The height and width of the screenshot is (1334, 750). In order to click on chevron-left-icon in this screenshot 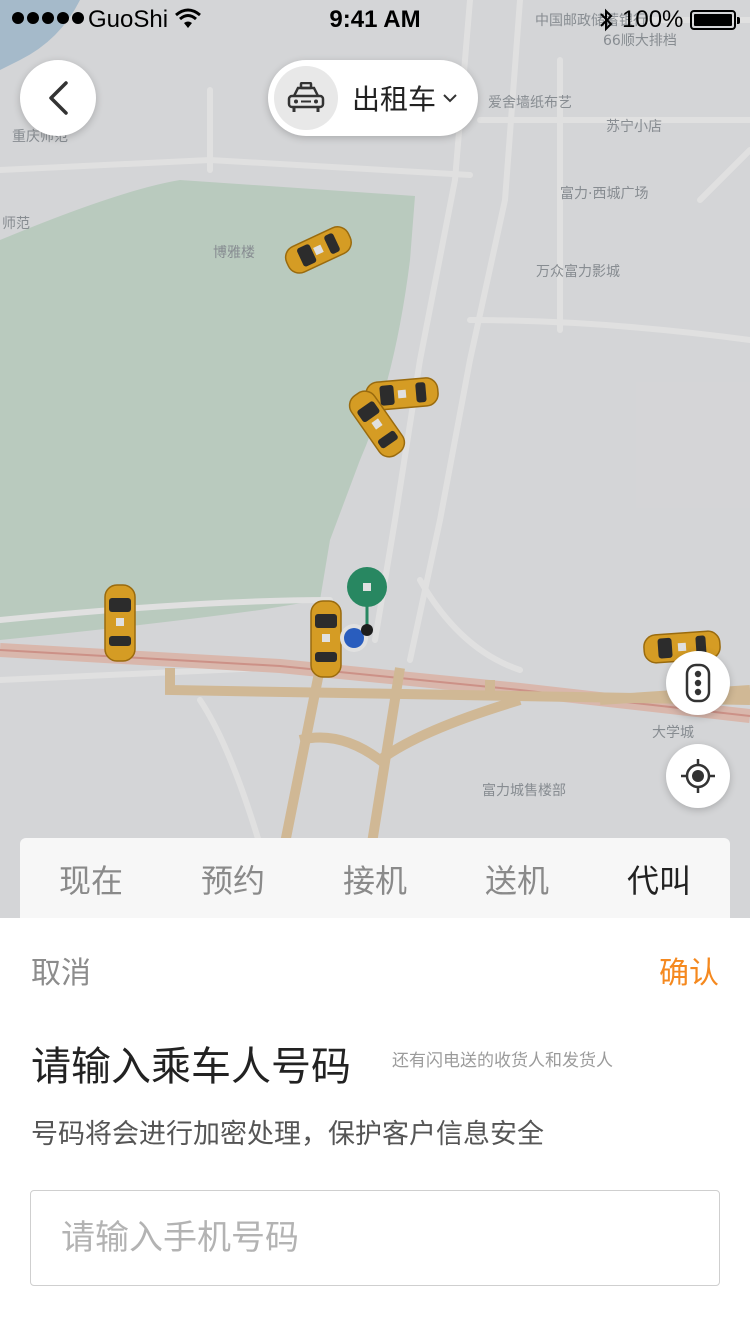, I will do `click(58, 98)`.